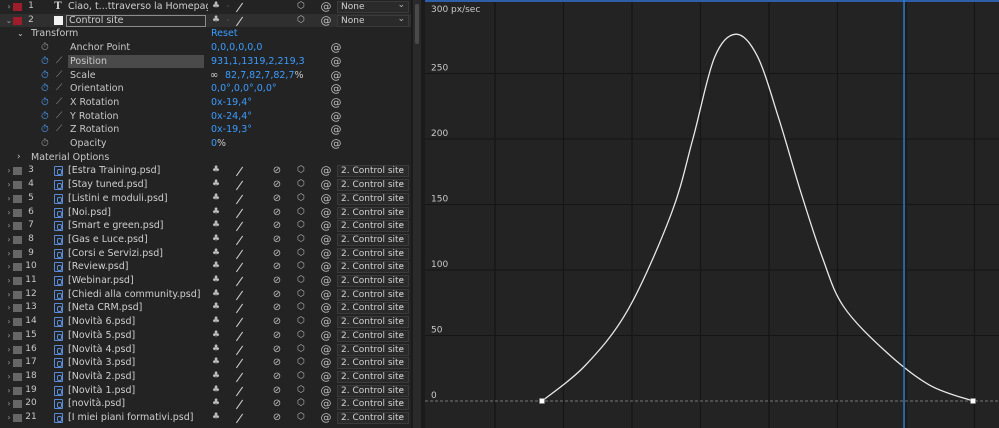 This screenshot has height=428, width=999. What do you see at coordinates (218, 144) in the screenshot?
I see `property-value: 0%` at bounding box center [218, 144].